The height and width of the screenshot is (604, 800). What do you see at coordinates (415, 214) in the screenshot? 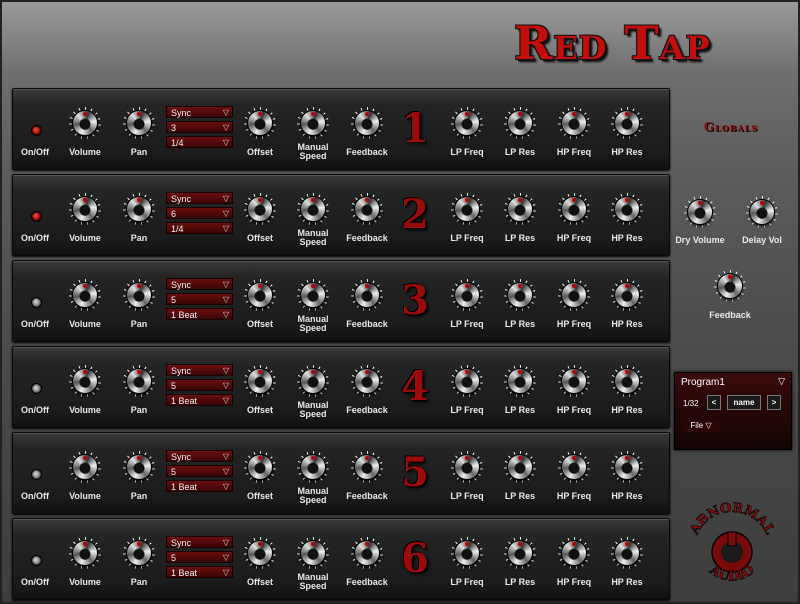
I see `tap-number: 2` at bounding box center [415, 214].